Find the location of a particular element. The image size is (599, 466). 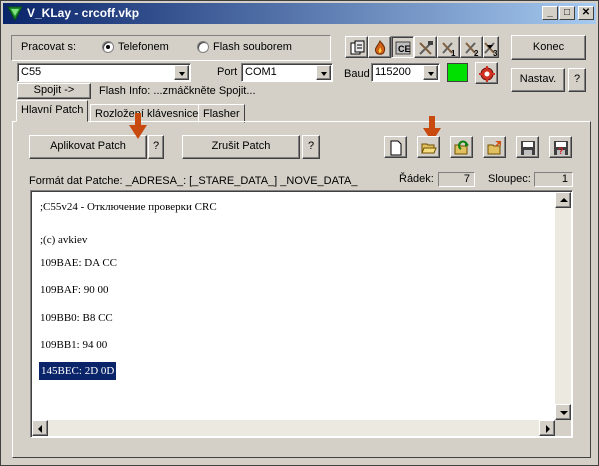

tool1-badge: 1 is located at coordinates (453, 52).